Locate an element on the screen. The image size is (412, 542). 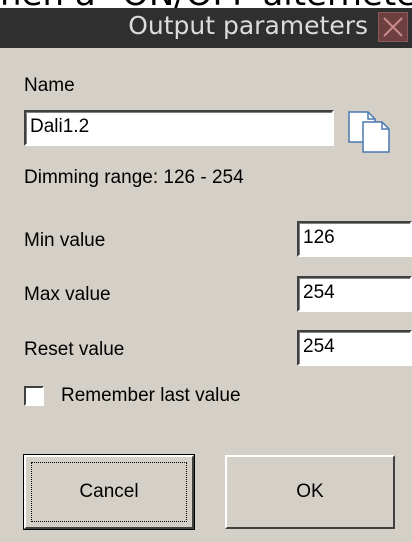
ok-button: OK is located at coordinates (310, 492).